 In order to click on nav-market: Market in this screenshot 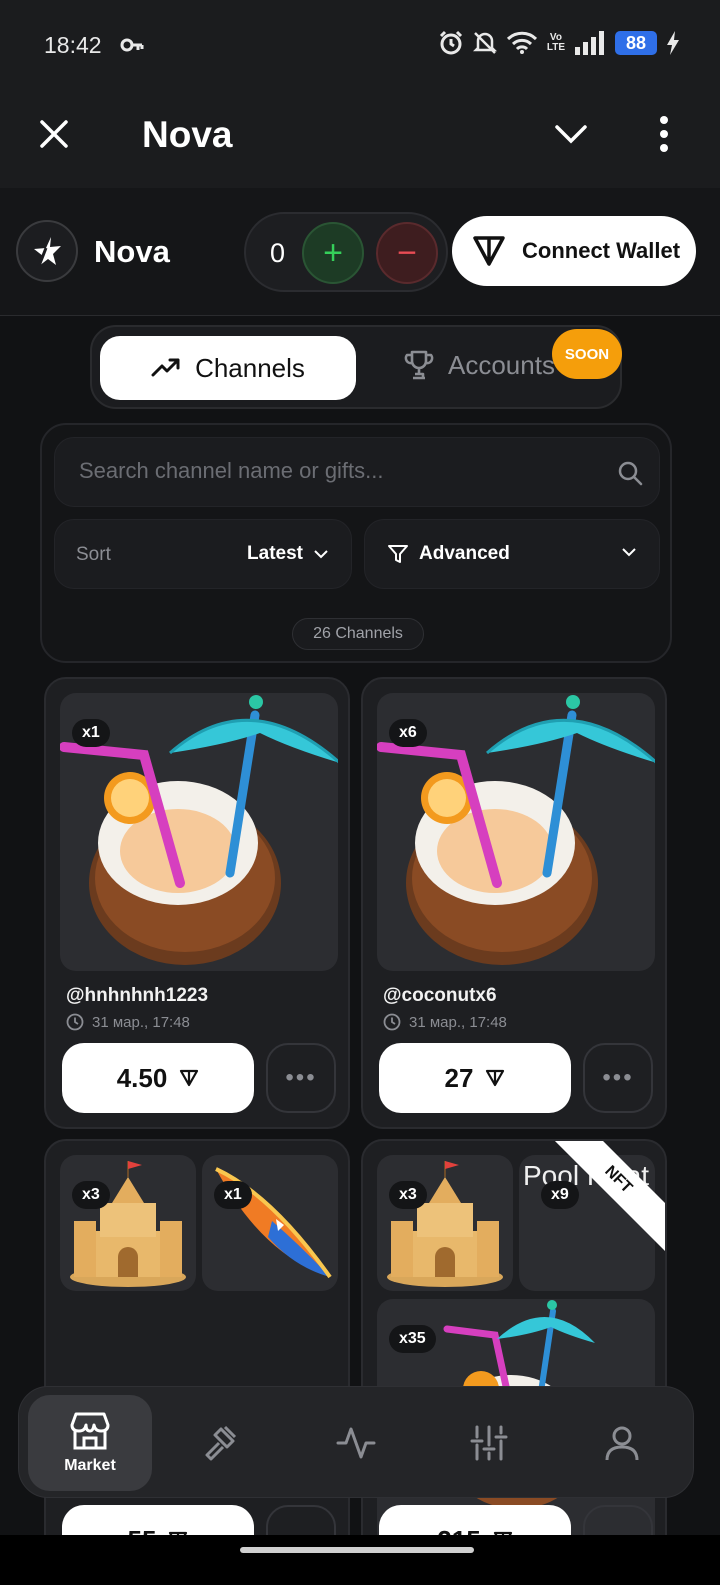, I will do `click(90, 1443)`.